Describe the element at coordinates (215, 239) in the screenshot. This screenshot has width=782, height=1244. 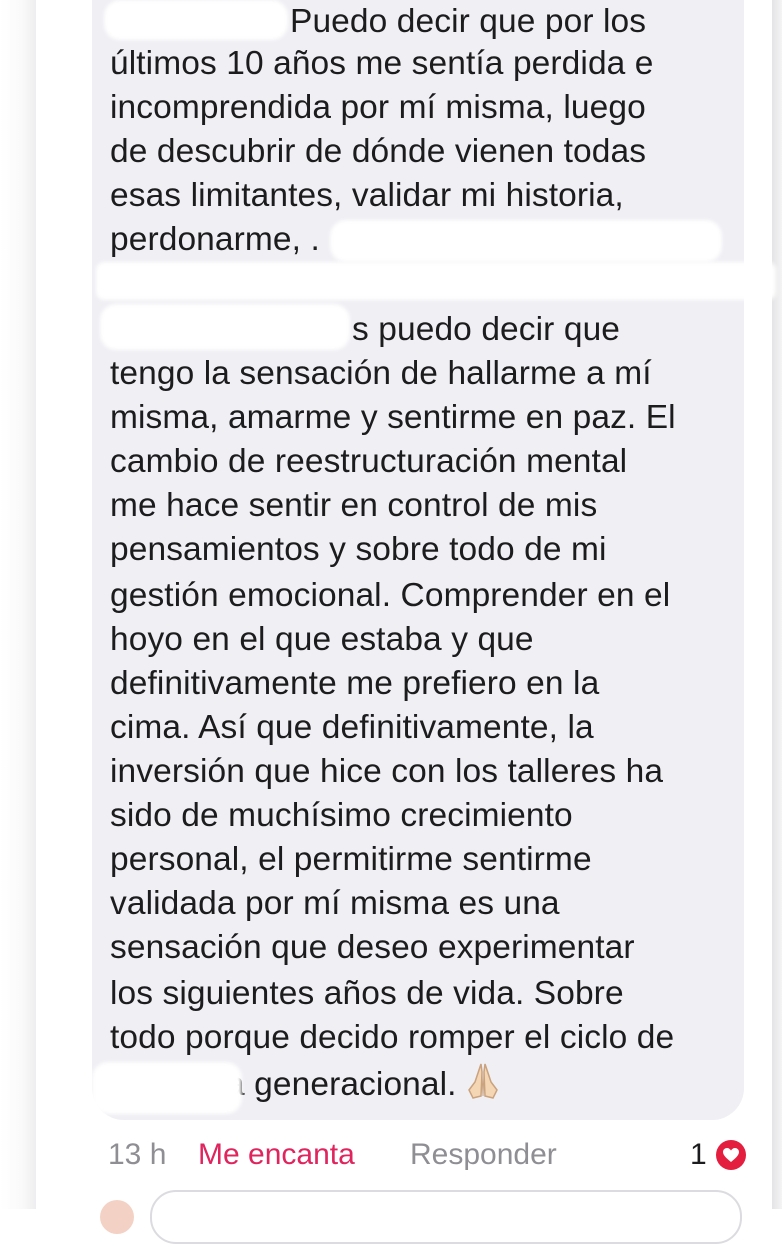
I see `comment-line: perdonarme, .` at that location.